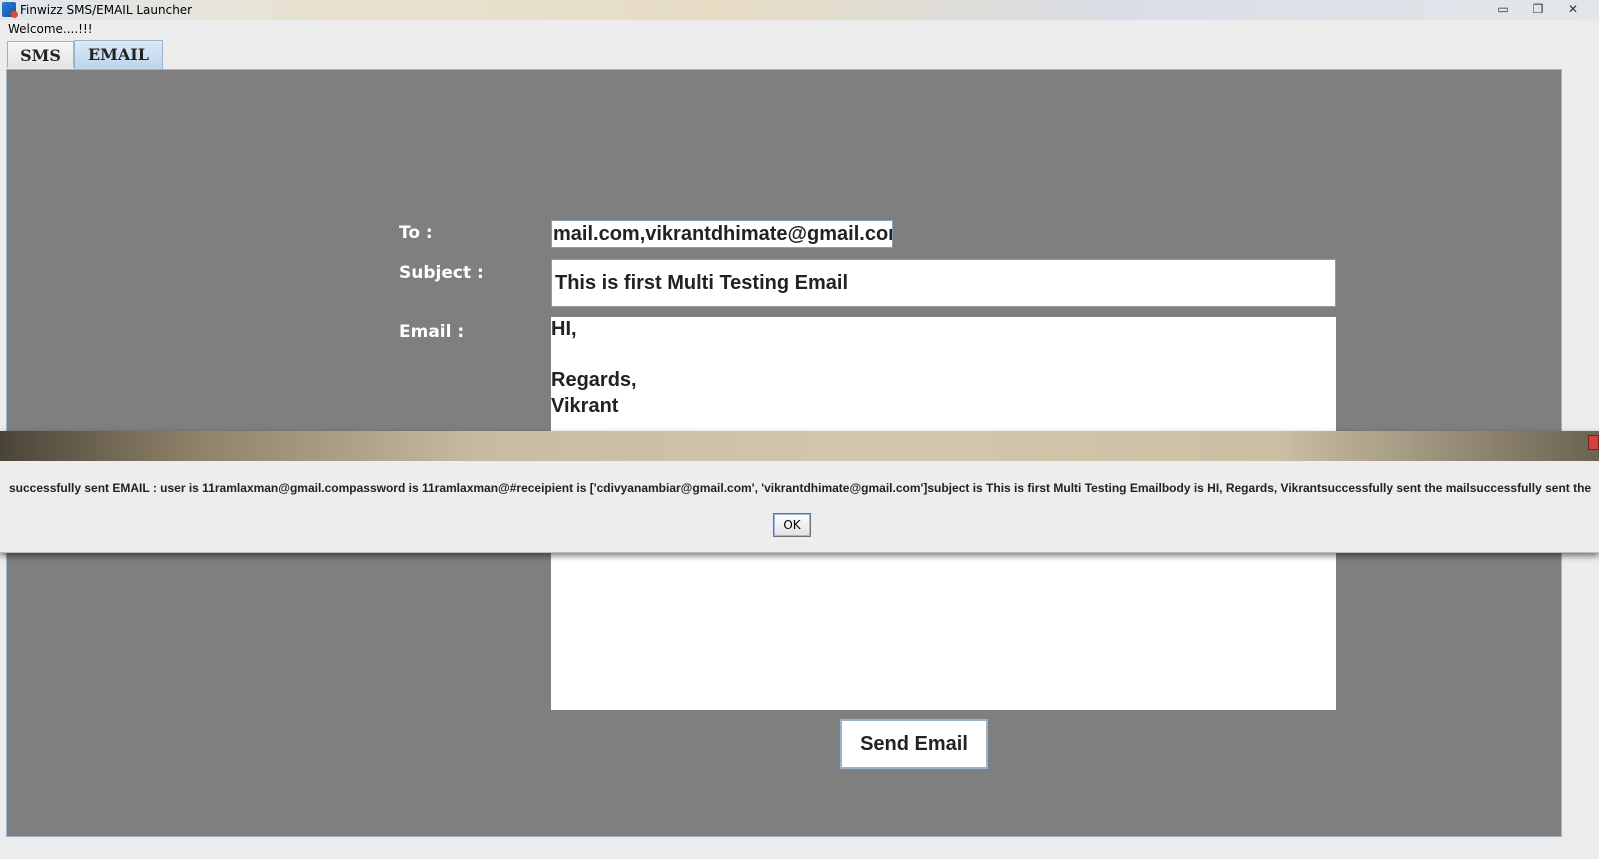 This screenshot has height=859, width=1599. I want to click on tab-sms: SMS, so click(40, 54).